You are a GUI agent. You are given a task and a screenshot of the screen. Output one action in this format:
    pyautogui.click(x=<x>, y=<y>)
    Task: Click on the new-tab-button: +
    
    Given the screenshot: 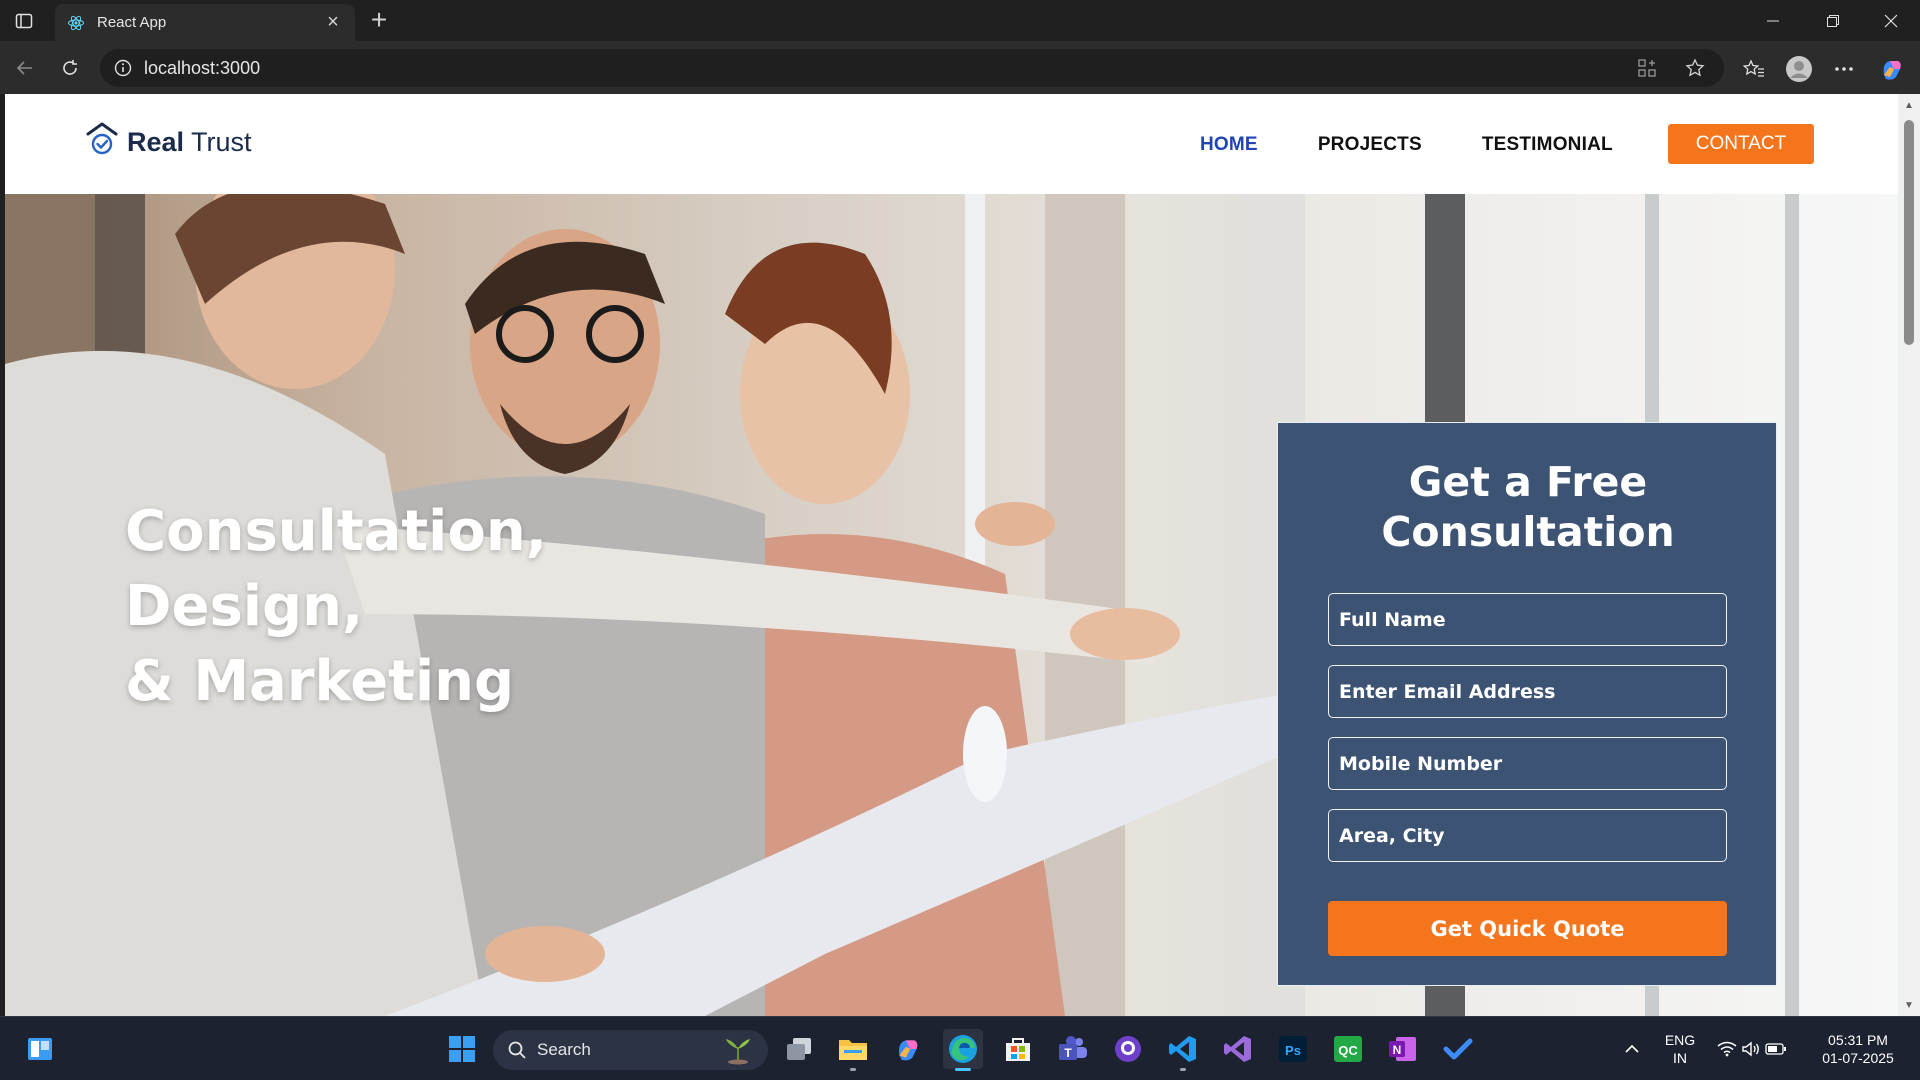 What is the action you would take?
    pyautogui.click(x=379, y=20)
    